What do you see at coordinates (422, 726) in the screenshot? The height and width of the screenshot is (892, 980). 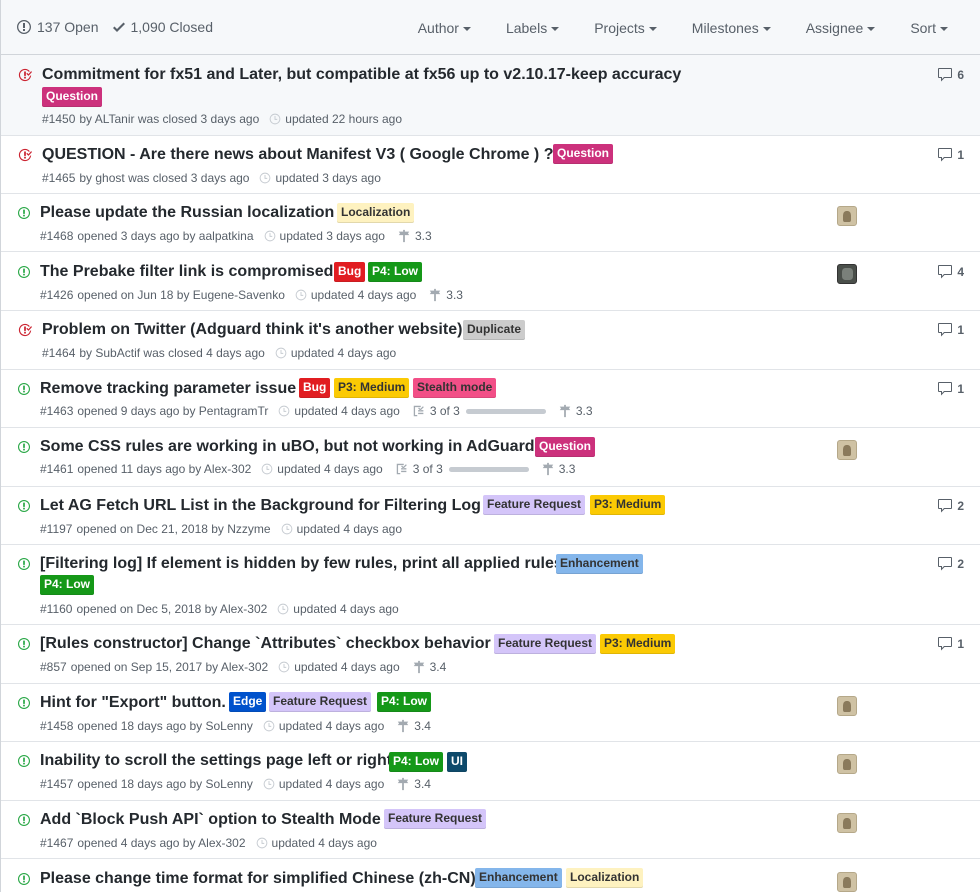 I see `milestone-name: 3.4` at bounding box center [422, 726].